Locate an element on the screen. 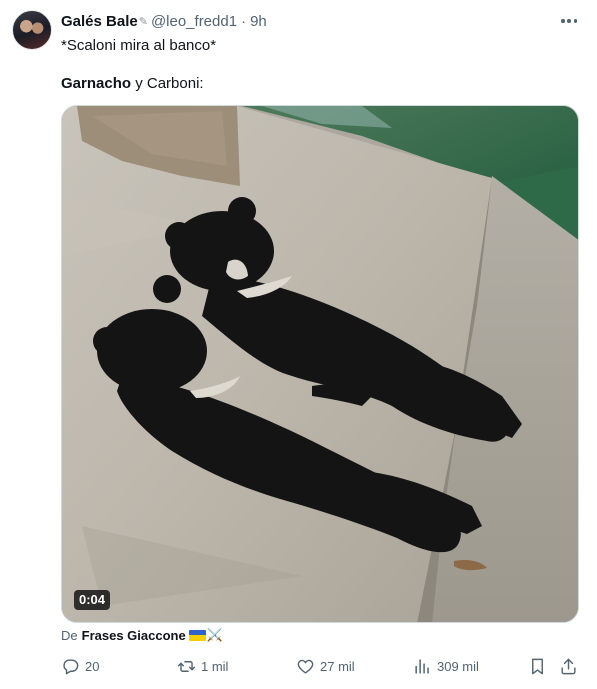 The width and height of the screenshot is (597, 689). views-button: 309 mil is located at coordinates (446, 666).